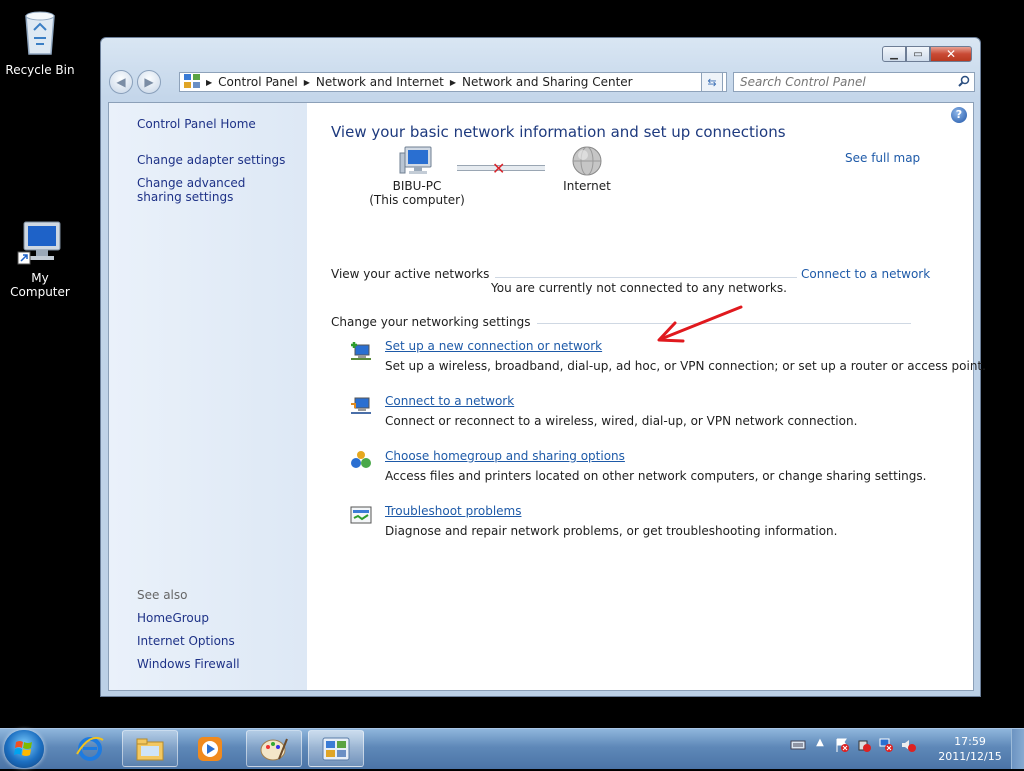  What do you see at coordinates (843, 82) in the screenshot?
I see `search-input` at bounding box center [843, 82].